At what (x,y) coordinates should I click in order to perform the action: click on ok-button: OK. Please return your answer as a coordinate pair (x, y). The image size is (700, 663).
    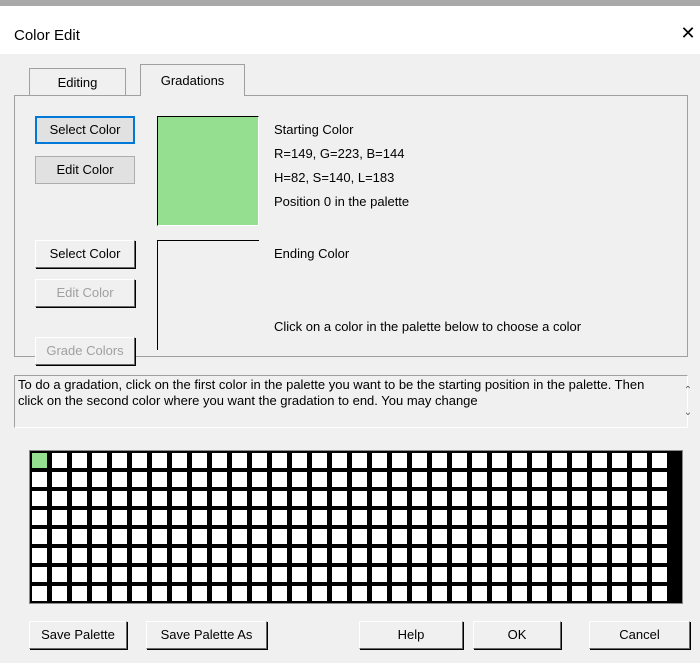
    Looking at the image, I should click on (517, 635).